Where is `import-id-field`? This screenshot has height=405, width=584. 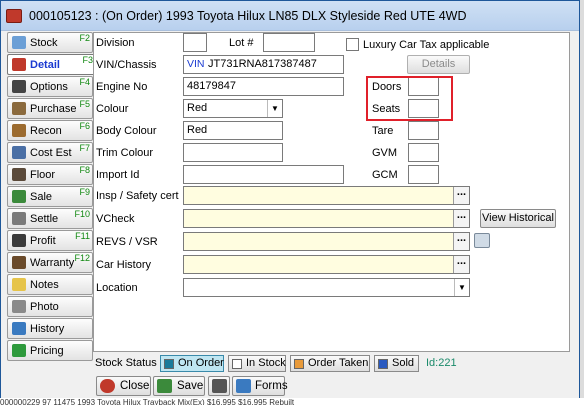 import-id-field is located at coordinates (263, 174).